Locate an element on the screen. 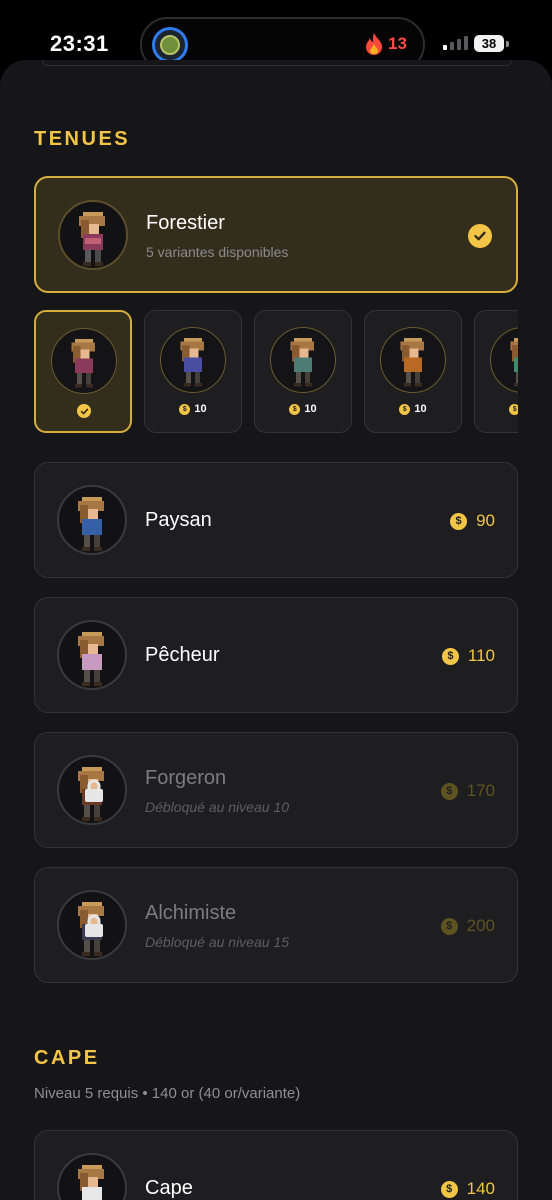 The height and width of the screenshot is (1200, 552). outfit-name: Paysan is located at coordinates (178, 520).